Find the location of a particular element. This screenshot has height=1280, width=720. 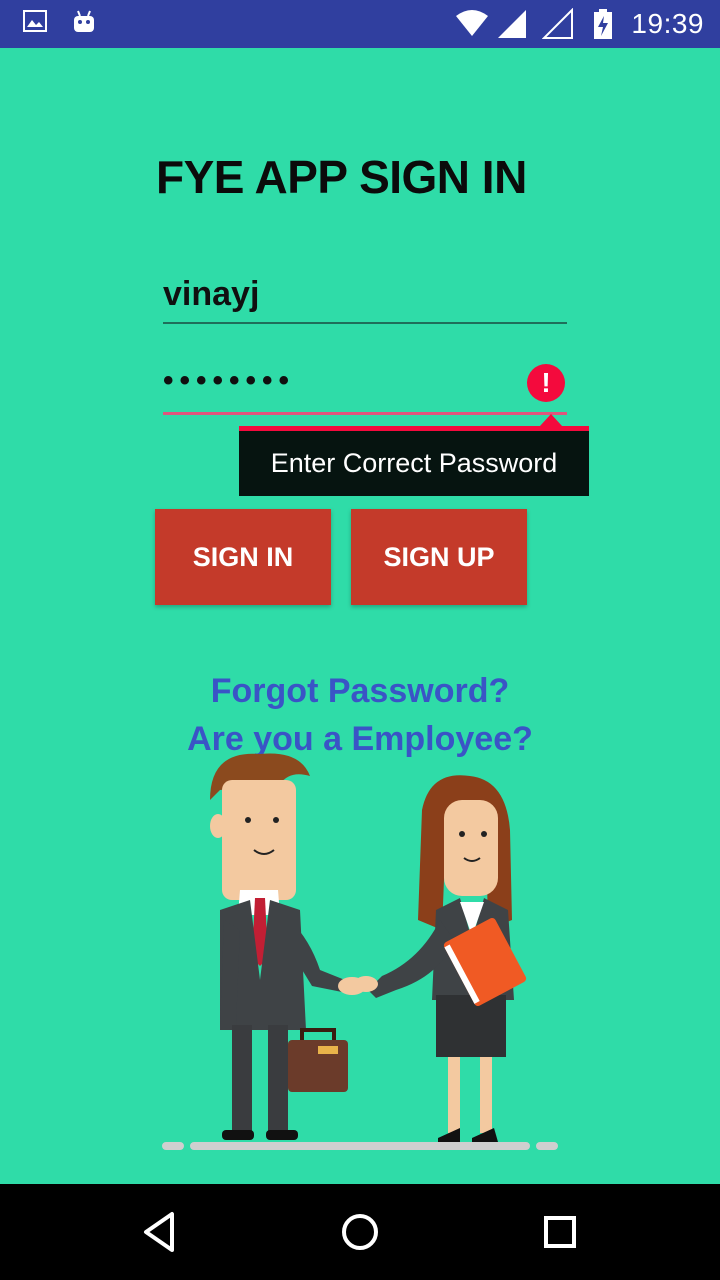

image-icon is located at coordinates (35, 21).